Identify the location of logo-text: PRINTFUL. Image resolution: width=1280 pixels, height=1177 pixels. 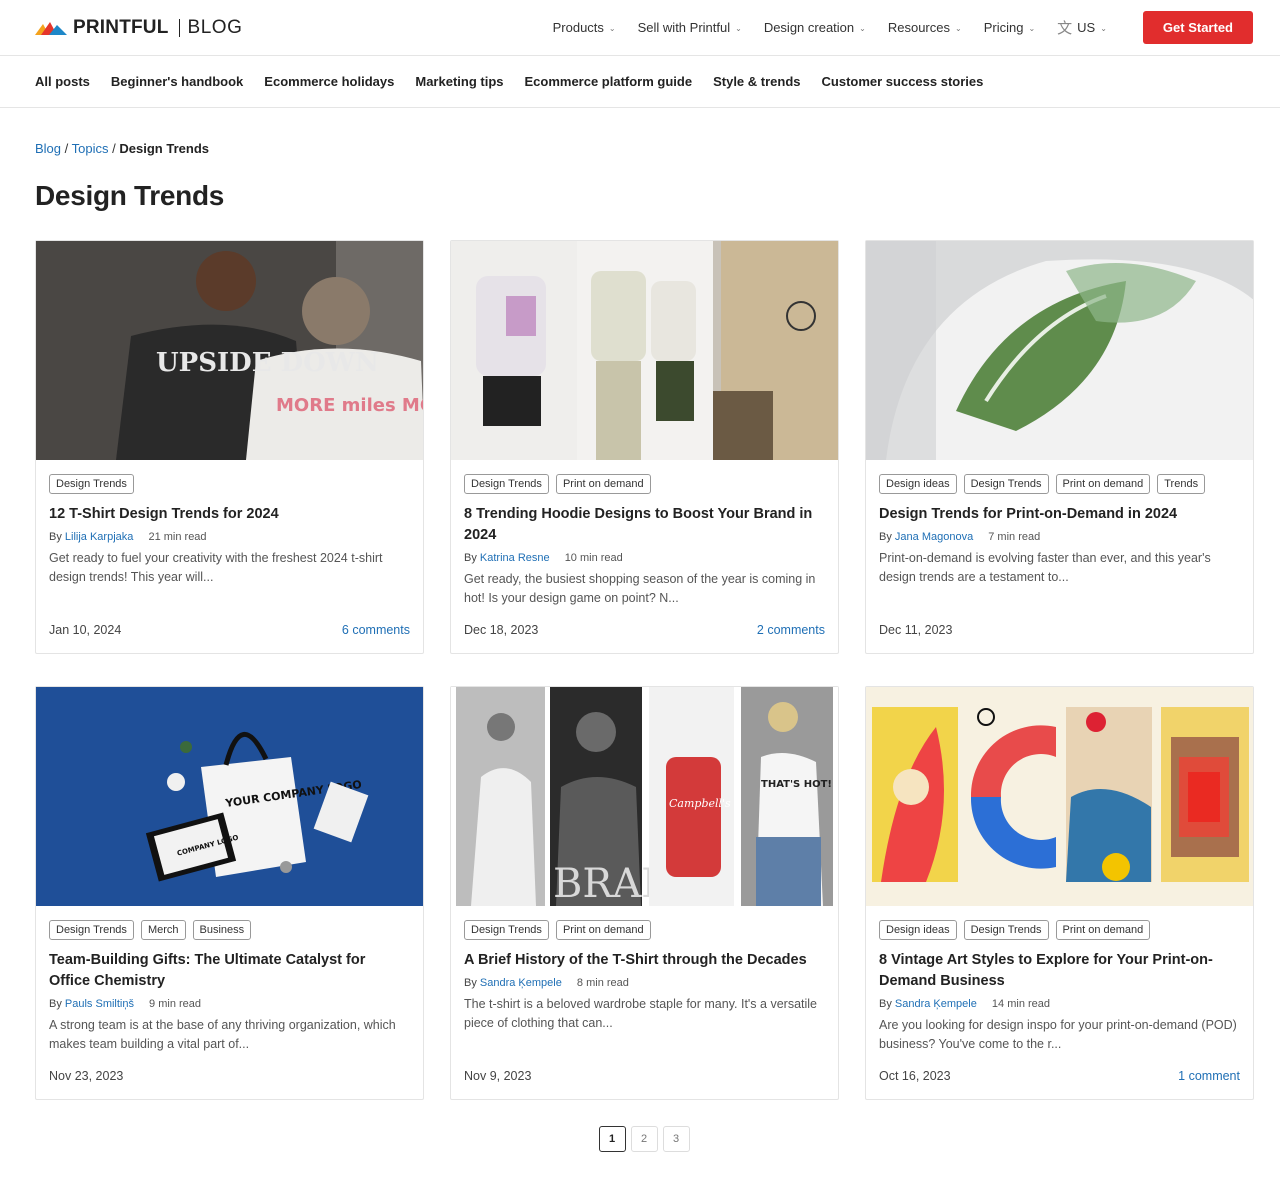
(121, 27).